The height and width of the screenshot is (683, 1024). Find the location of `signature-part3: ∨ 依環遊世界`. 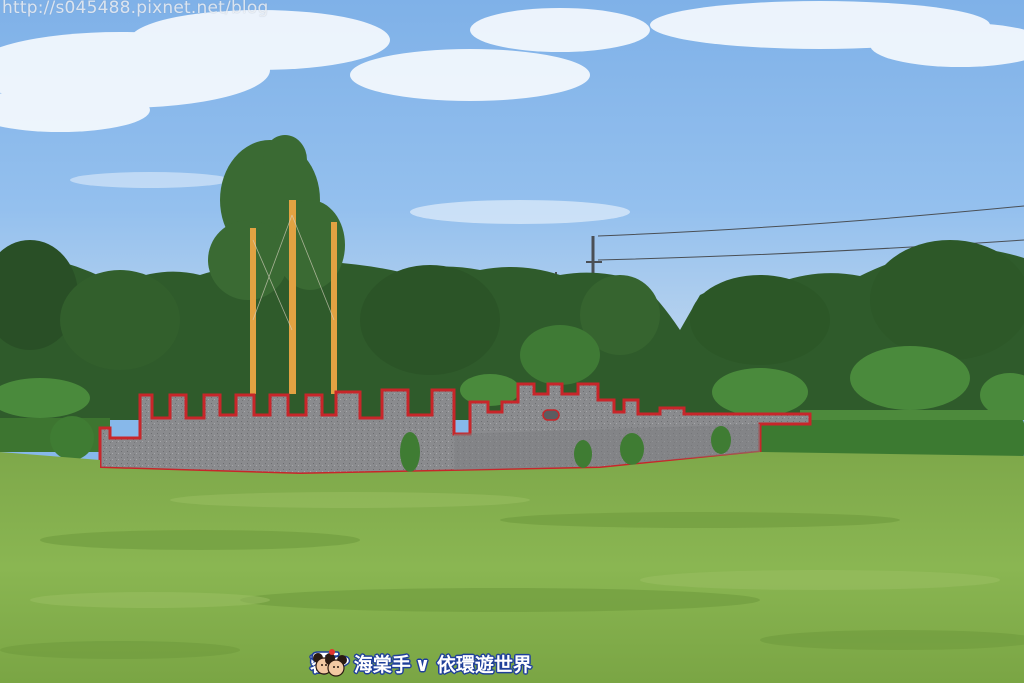

signature-part3: ∨ 依環遊世界 is located at coordinates (473, 664).